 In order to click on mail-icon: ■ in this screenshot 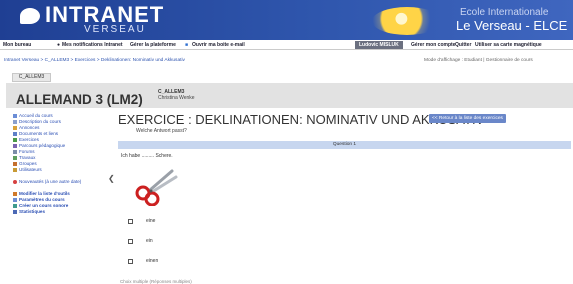, I will do `click(187, 45)`.